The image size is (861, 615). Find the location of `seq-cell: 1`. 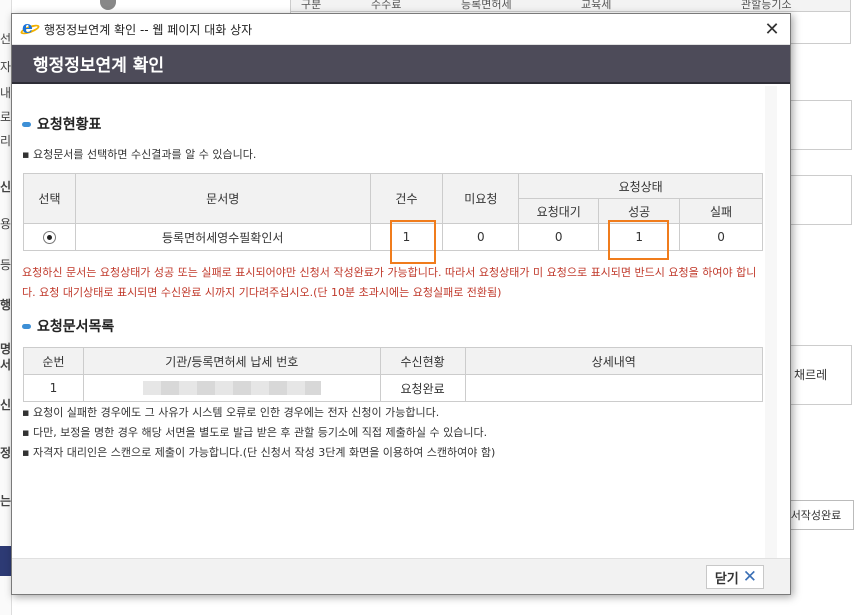

seq-cell: 1 is located at coordinates (53, 388).